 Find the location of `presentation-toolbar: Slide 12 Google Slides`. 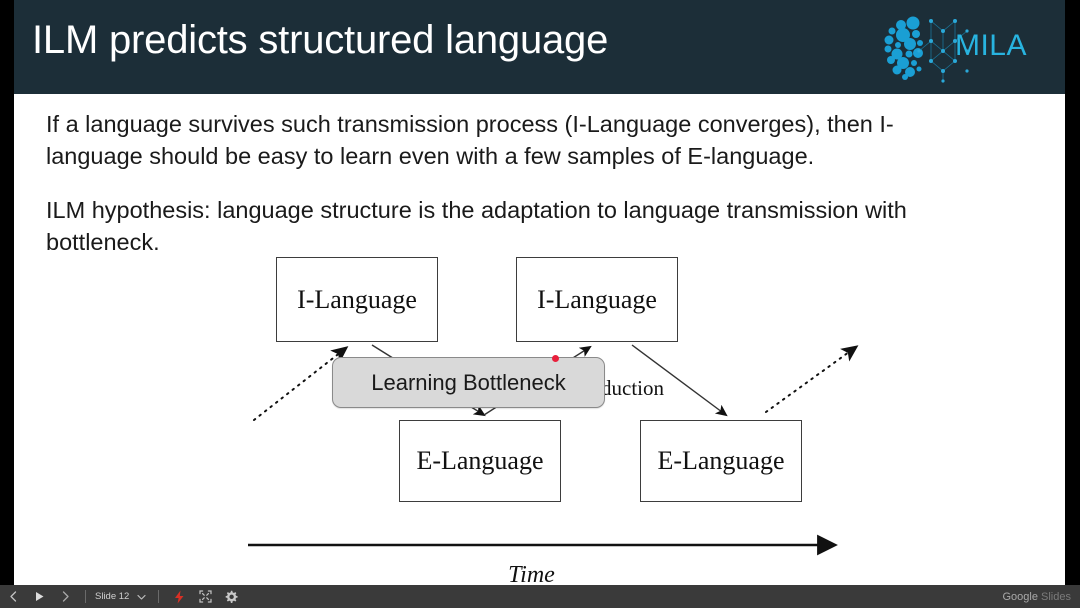

presentation-toolbar: Slide 12 Google Slides is located at coordinates (540, 596).